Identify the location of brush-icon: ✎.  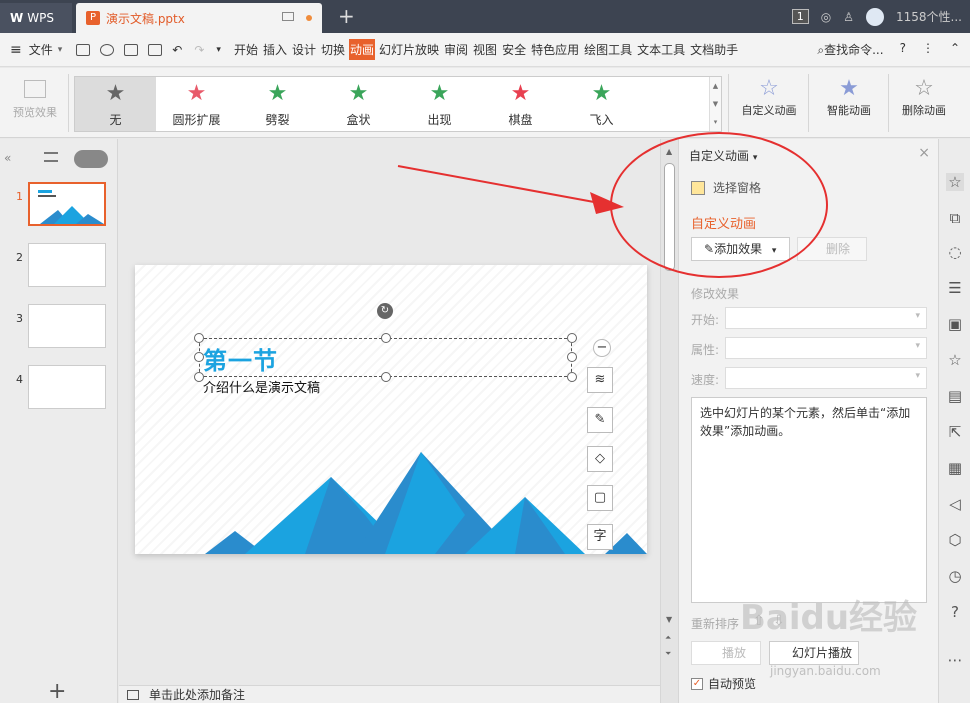
(600, 420).